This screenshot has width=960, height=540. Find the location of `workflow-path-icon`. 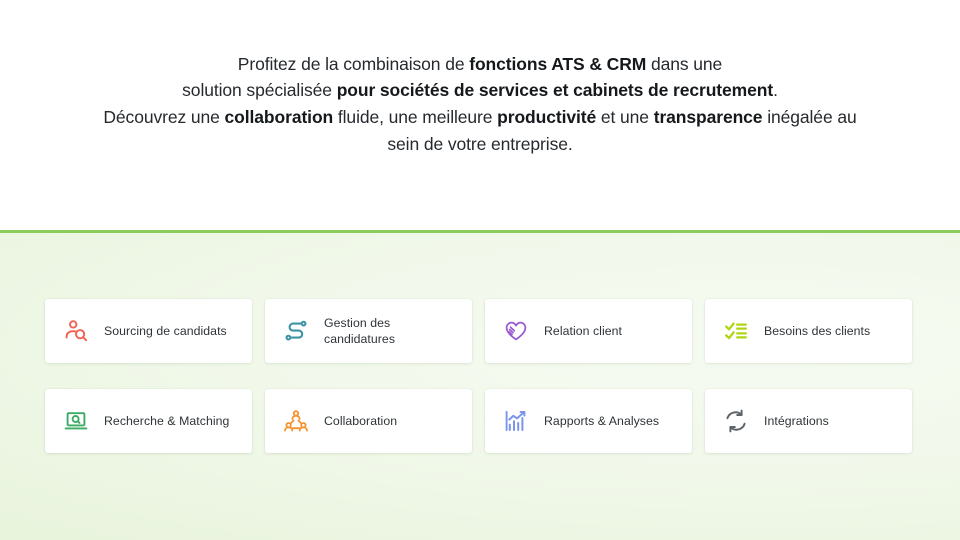

workflow-path-icon is located at coordinates (296, 331).